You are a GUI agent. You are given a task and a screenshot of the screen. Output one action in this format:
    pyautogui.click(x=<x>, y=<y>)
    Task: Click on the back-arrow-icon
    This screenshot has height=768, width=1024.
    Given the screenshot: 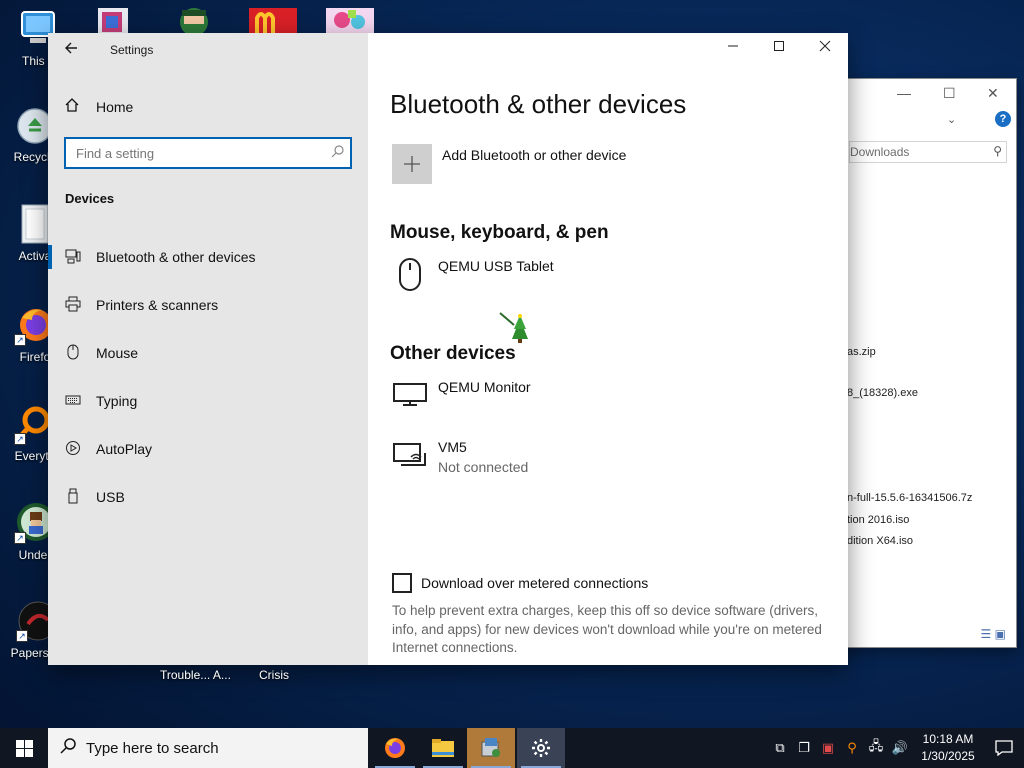 What is the action you would take?
    pyautogui.click(x=74, y=51)
    